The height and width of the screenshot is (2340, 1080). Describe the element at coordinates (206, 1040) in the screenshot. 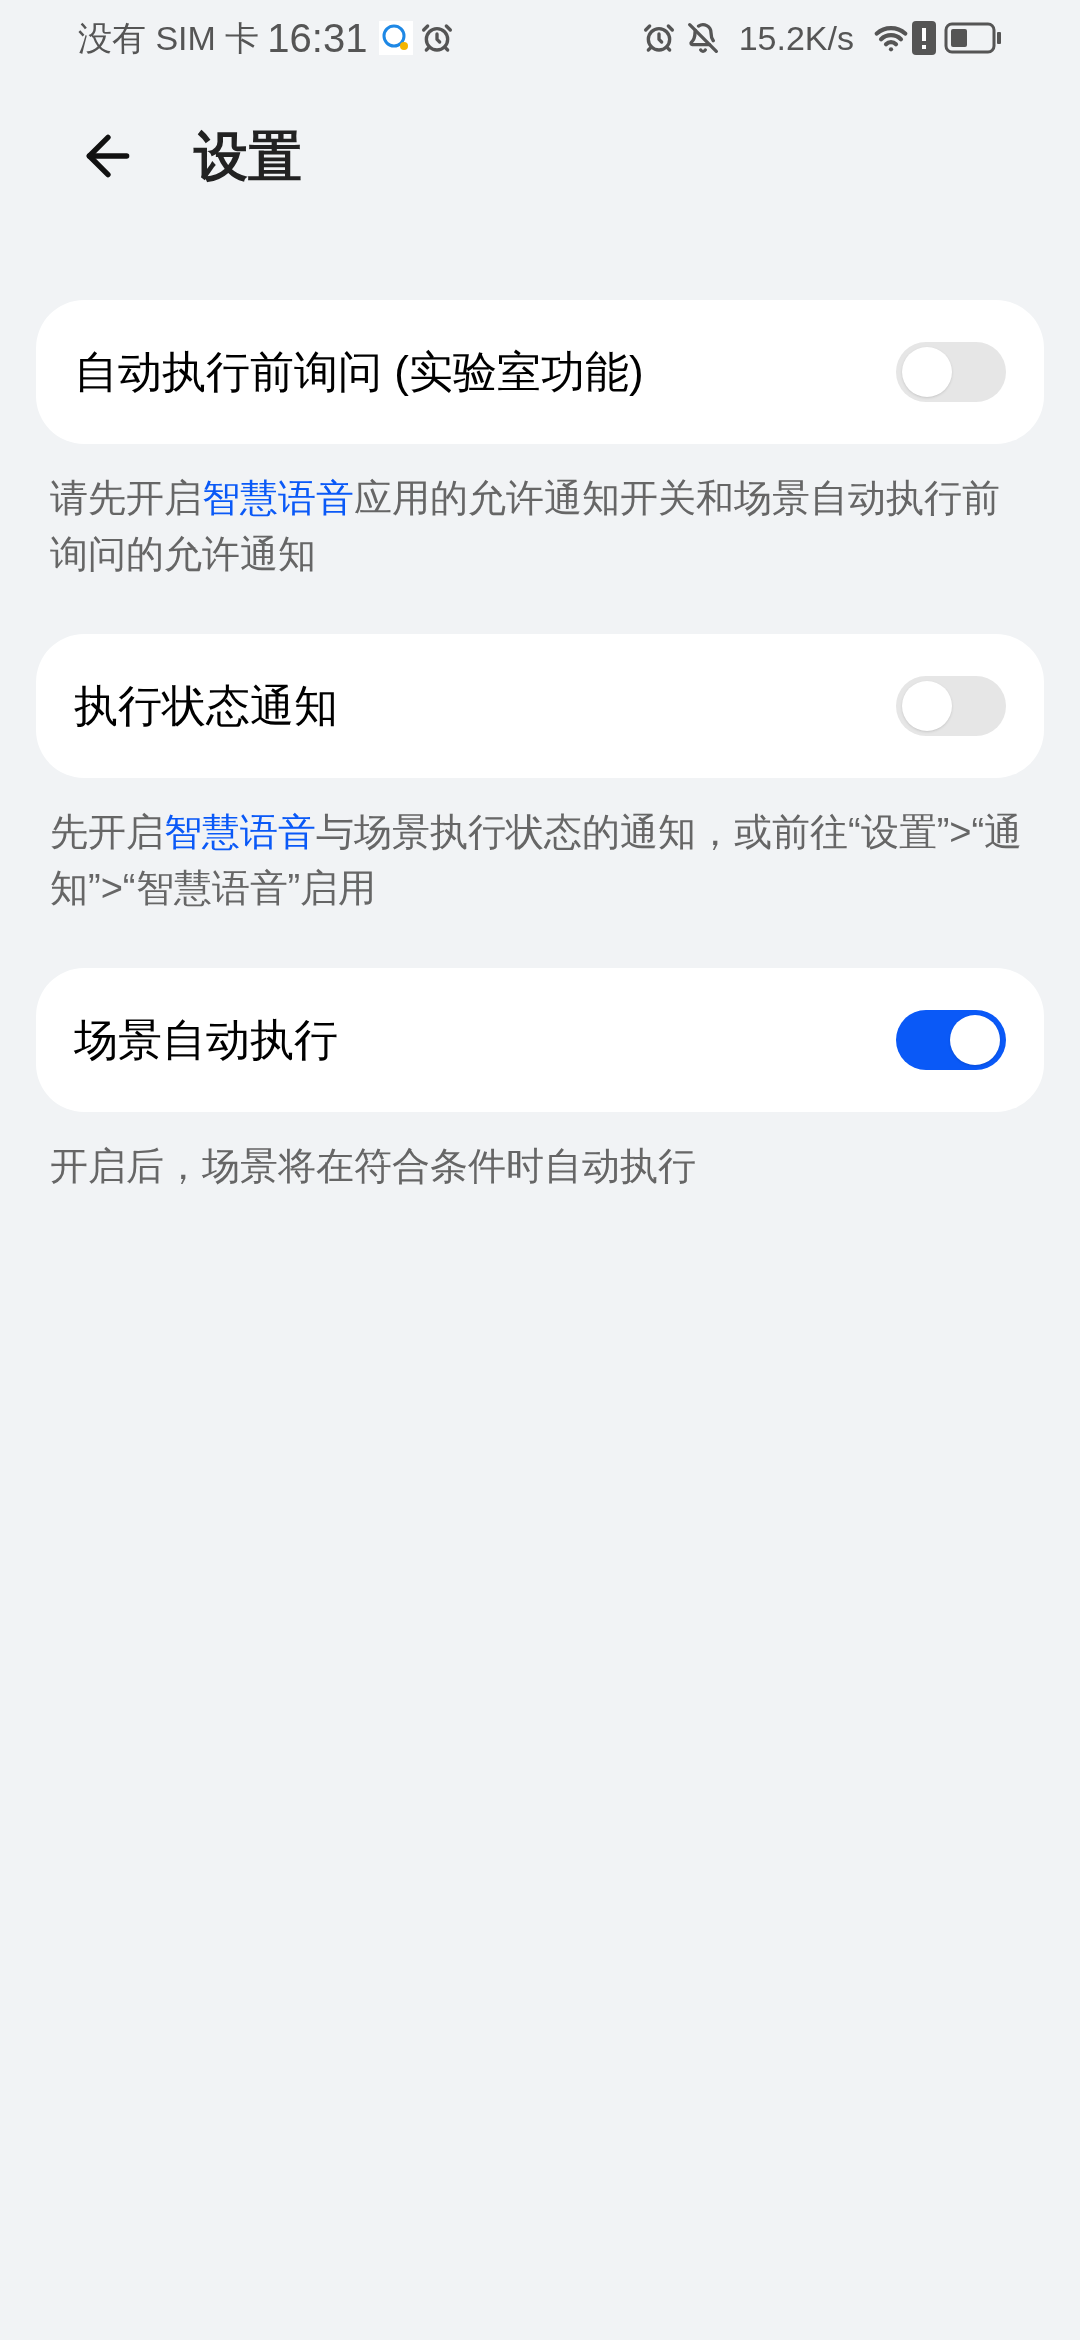

I see `setting-label: 场景自动执行` at that location.